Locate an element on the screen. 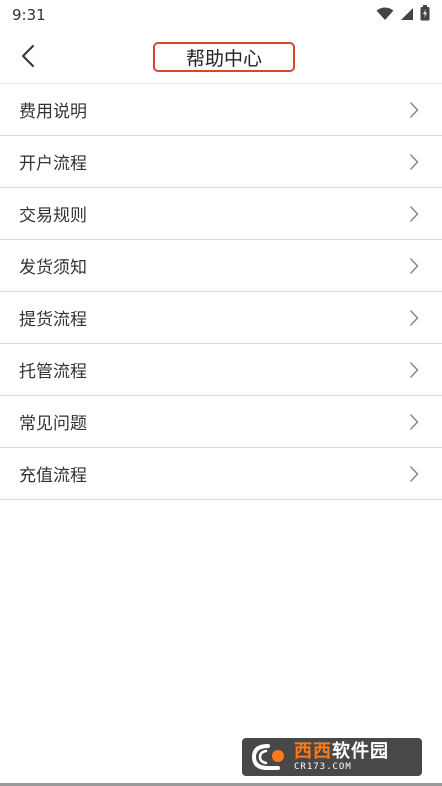 Image resolution: width=442 pixels, height=786 pixels. watermark-domain: CR173.COM is located at coordinates (323, 766).